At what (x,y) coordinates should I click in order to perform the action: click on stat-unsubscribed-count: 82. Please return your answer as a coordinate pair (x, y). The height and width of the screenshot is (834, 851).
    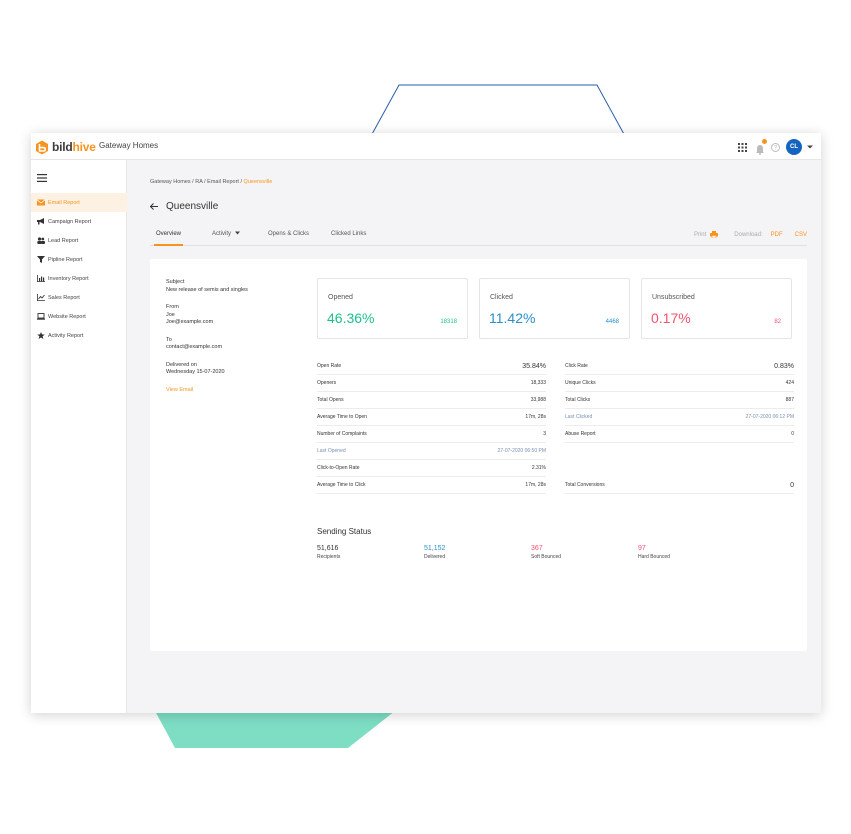
    Looking at the image, I should click on (777, 322).